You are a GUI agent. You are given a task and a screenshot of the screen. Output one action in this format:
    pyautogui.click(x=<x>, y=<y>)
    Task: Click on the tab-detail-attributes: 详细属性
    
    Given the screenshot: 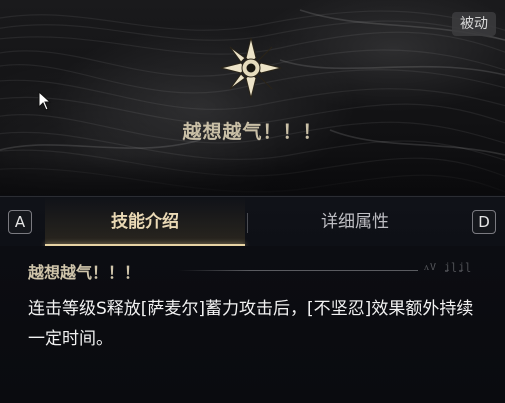 What is the action you would take?
    pyautogui.click(x=355, y=222)
    